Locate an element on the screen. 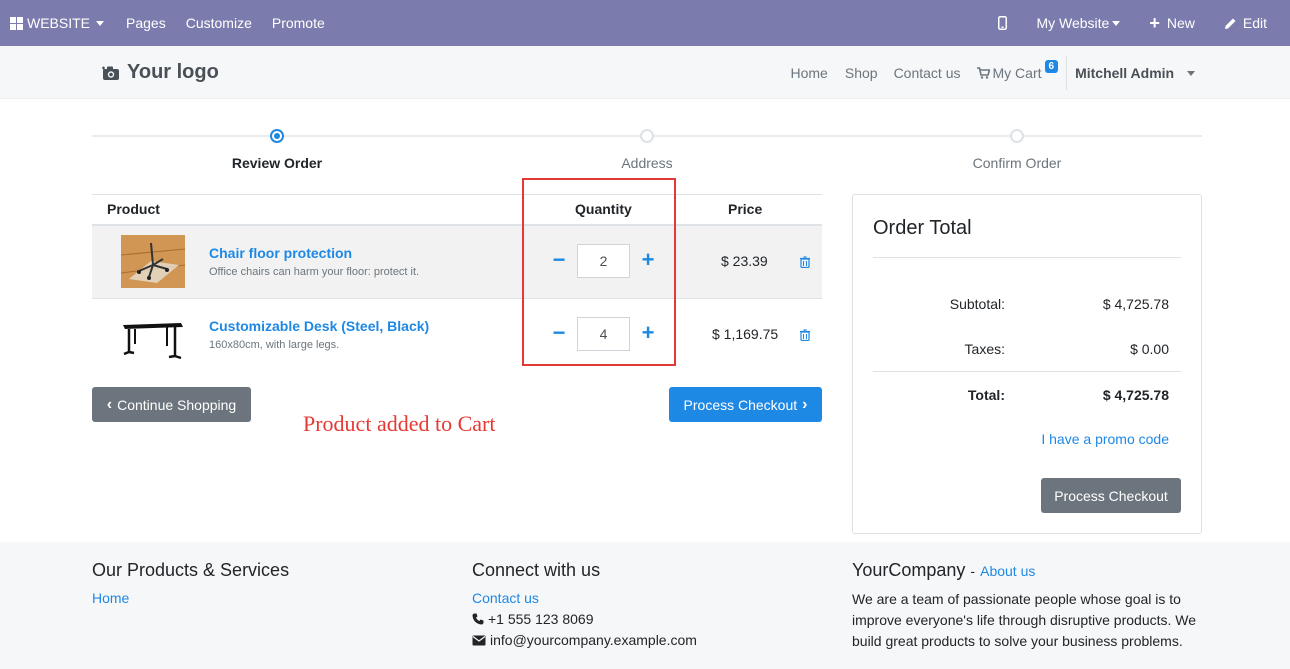 Image resolution: width=1290 pixels, height=669 pixels. table-top-border is located at coordinates (457, 194).